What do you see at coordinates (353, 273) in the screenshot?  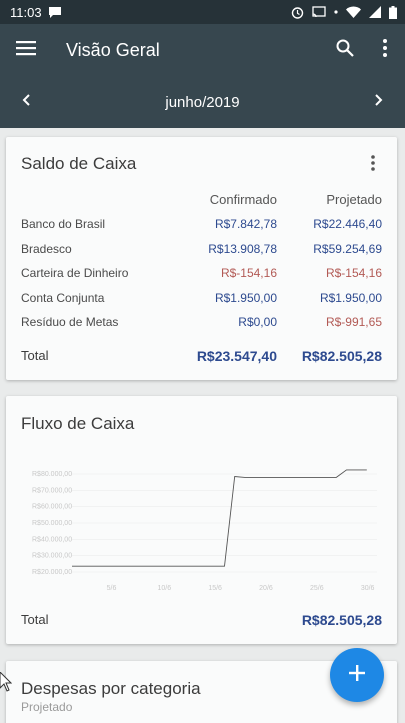 I see `projected-value: R$-154,16` at bounding box center [353, 273].